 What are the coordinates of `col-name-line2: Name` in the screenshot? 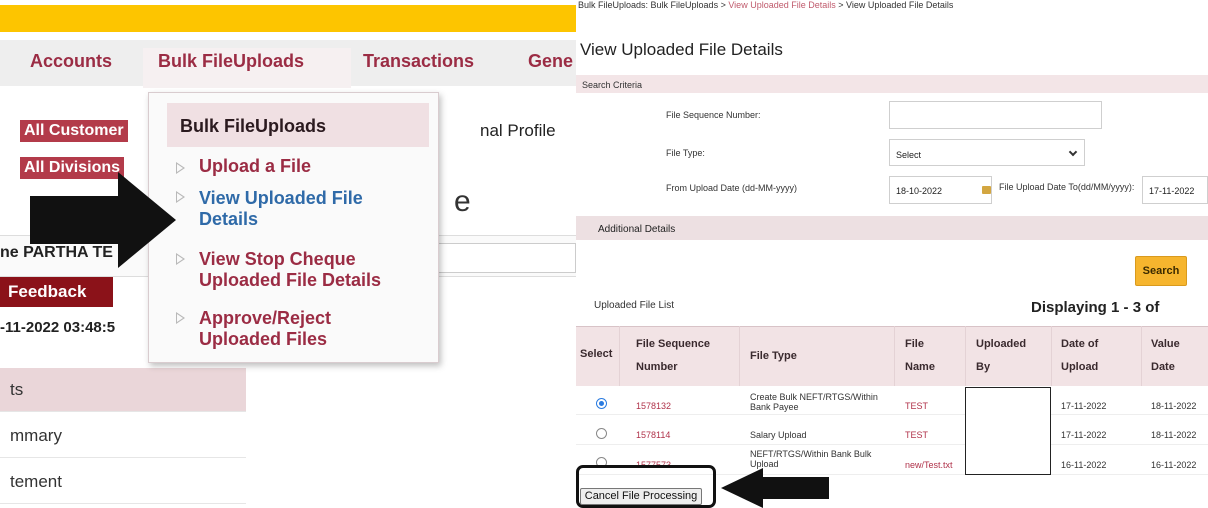 It's located at (920, 367).